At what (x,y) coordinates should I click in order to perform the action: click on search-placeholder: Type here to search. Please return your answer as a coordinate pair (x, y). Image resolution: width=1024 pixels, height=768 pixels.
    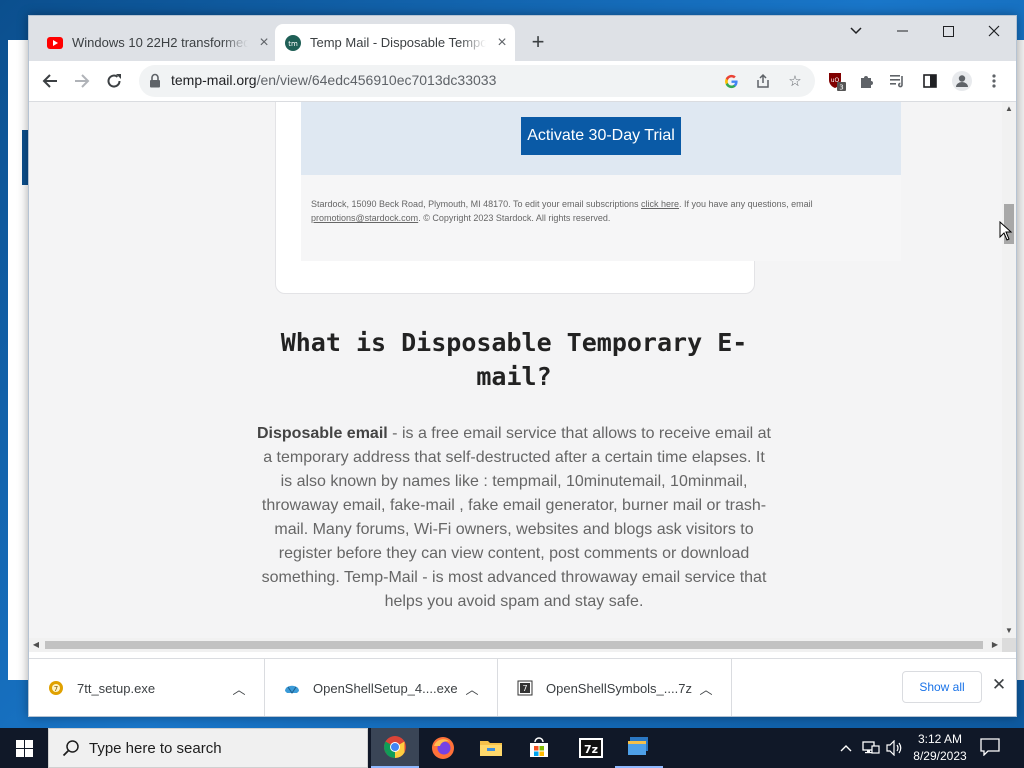
    Looking at the image, I should click on (155, 748).